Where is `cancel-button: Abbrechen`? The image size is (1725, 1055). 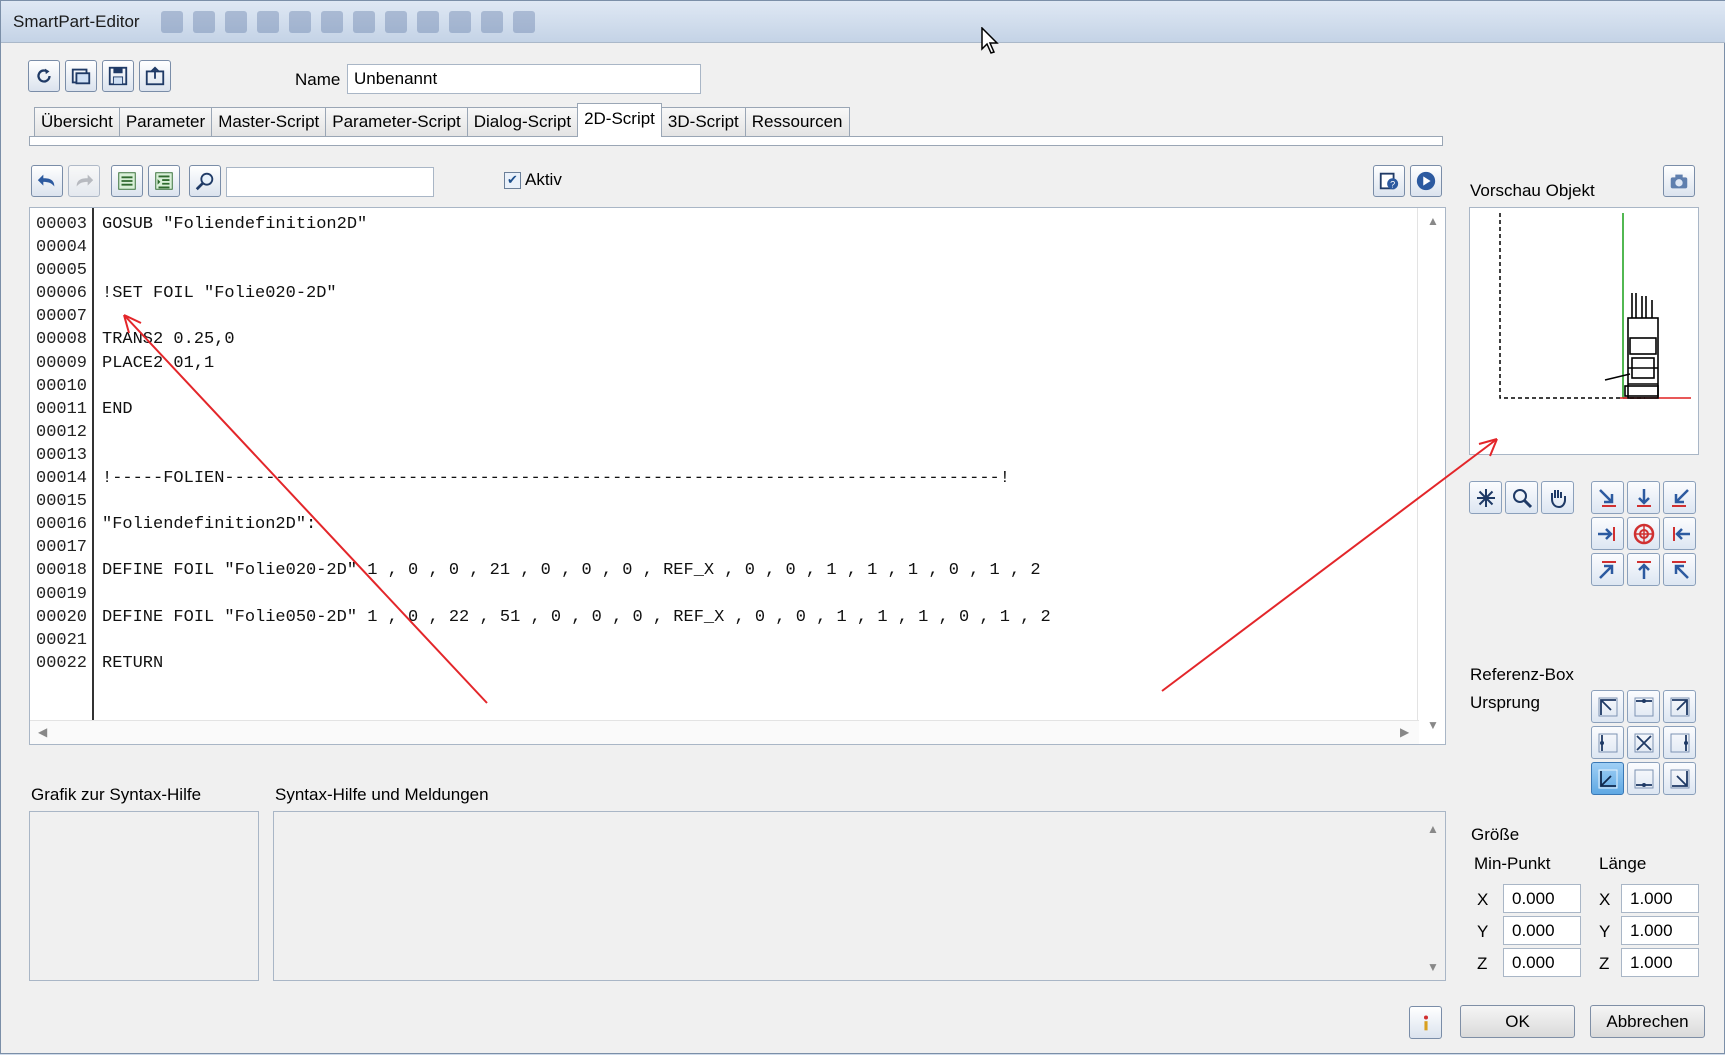
cancel-button: Abbrechen is located at coordinates (1647, 1021).